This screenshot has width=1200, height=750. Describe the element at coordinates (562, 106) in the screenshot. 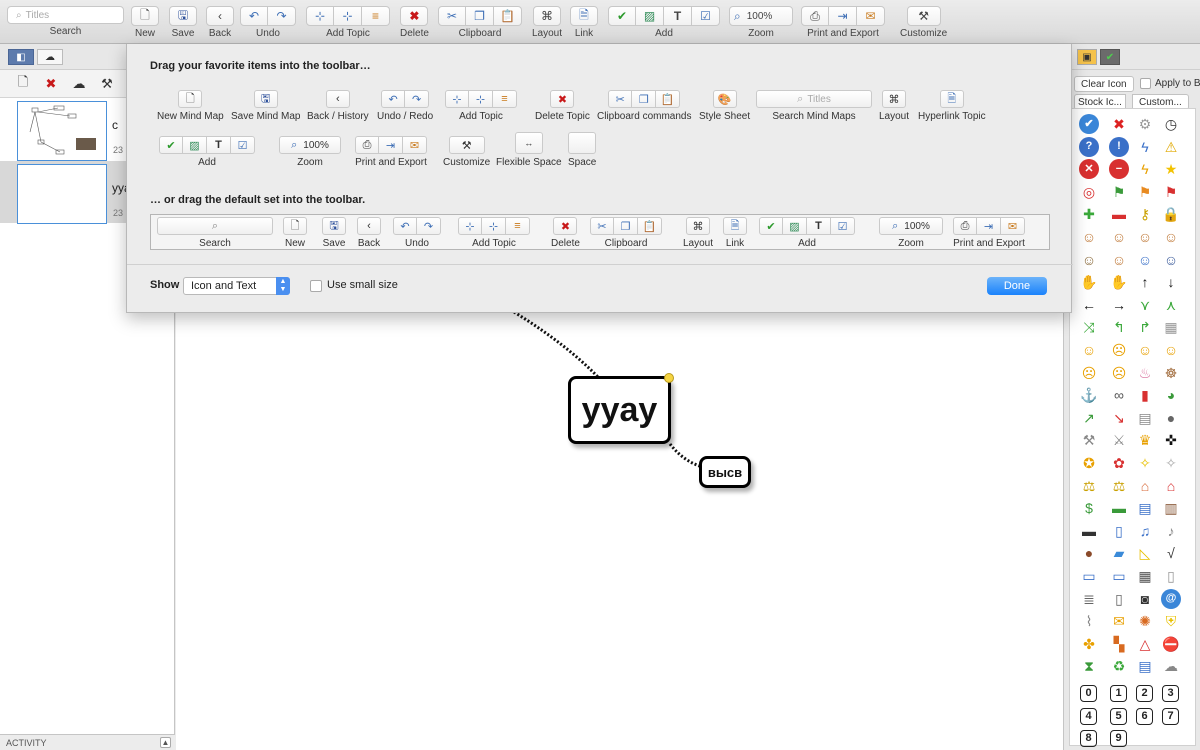

I see `palette-delete-topic: ✖ Delete Topic` at that location.